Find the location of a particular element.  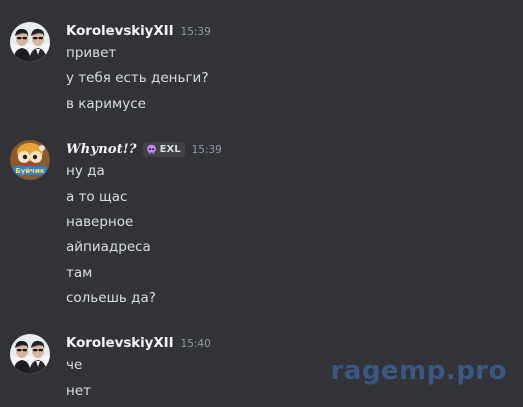

message-header: Whynot!? EXL 15:39 is located at coordinates (144, 149).